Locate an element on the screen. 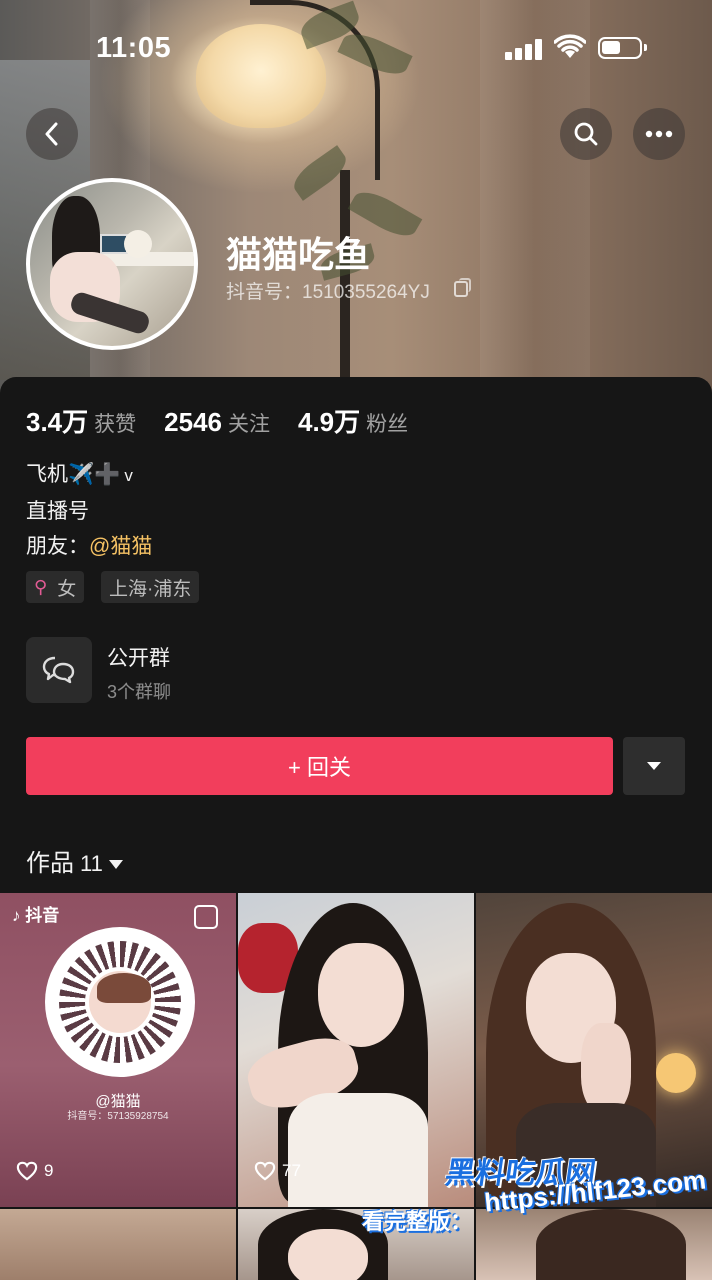 The height and width of the screenshot is (1280, 712). search-button is located at coordinates (586, 134).